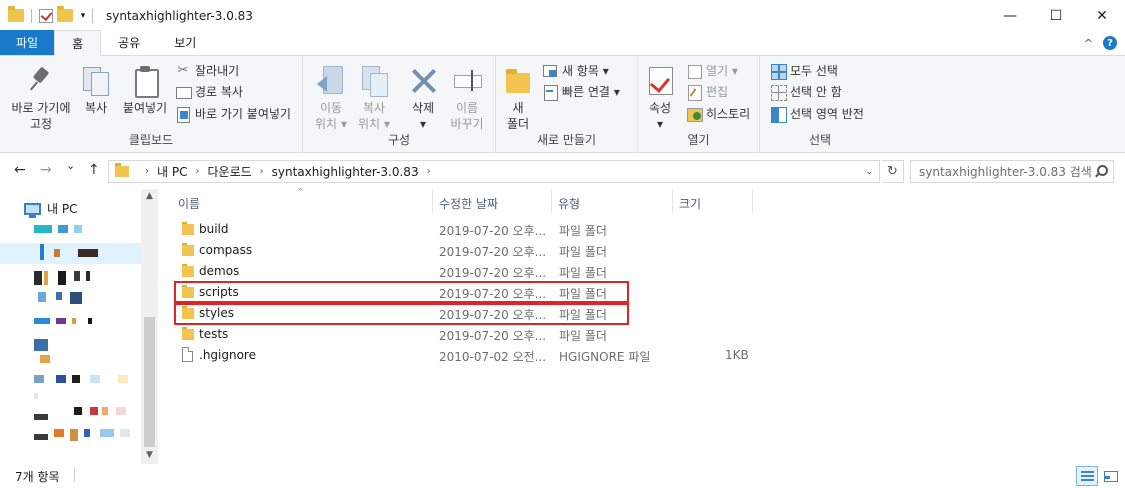 Image resolution: width=1125 pixels, height=488 pixels. Describe the element at coordinates (580, 71) in the screenshot. I see `new-item-label: 새 항목` at that location.